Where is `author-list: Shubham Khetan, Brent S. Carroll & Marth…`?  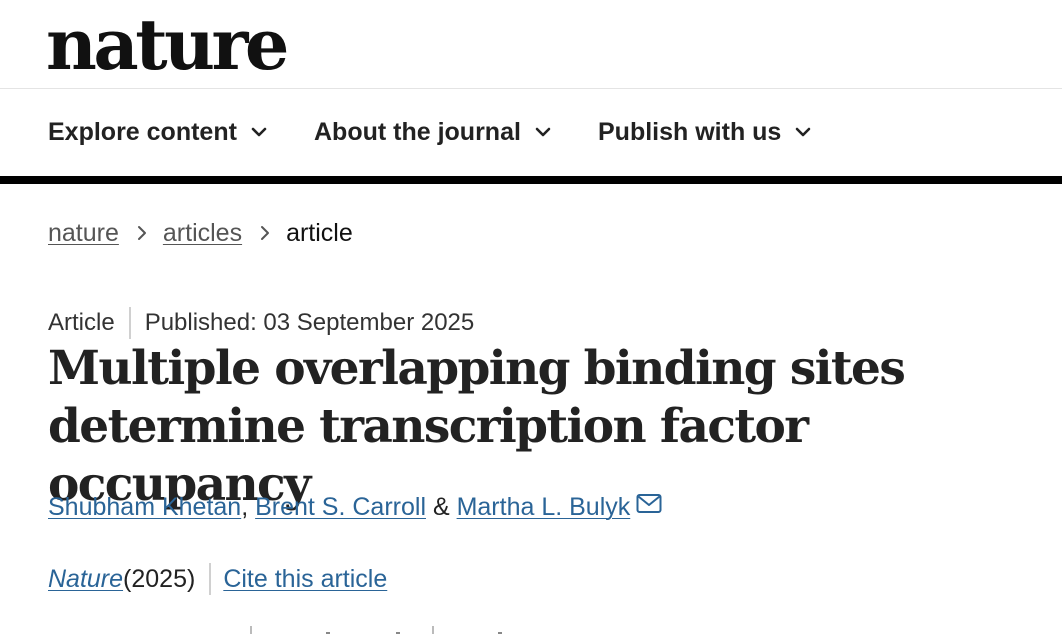
author-list: Shubham Khetan, Brent S. Carroll & Marth… is located at coordinates (355, 507).